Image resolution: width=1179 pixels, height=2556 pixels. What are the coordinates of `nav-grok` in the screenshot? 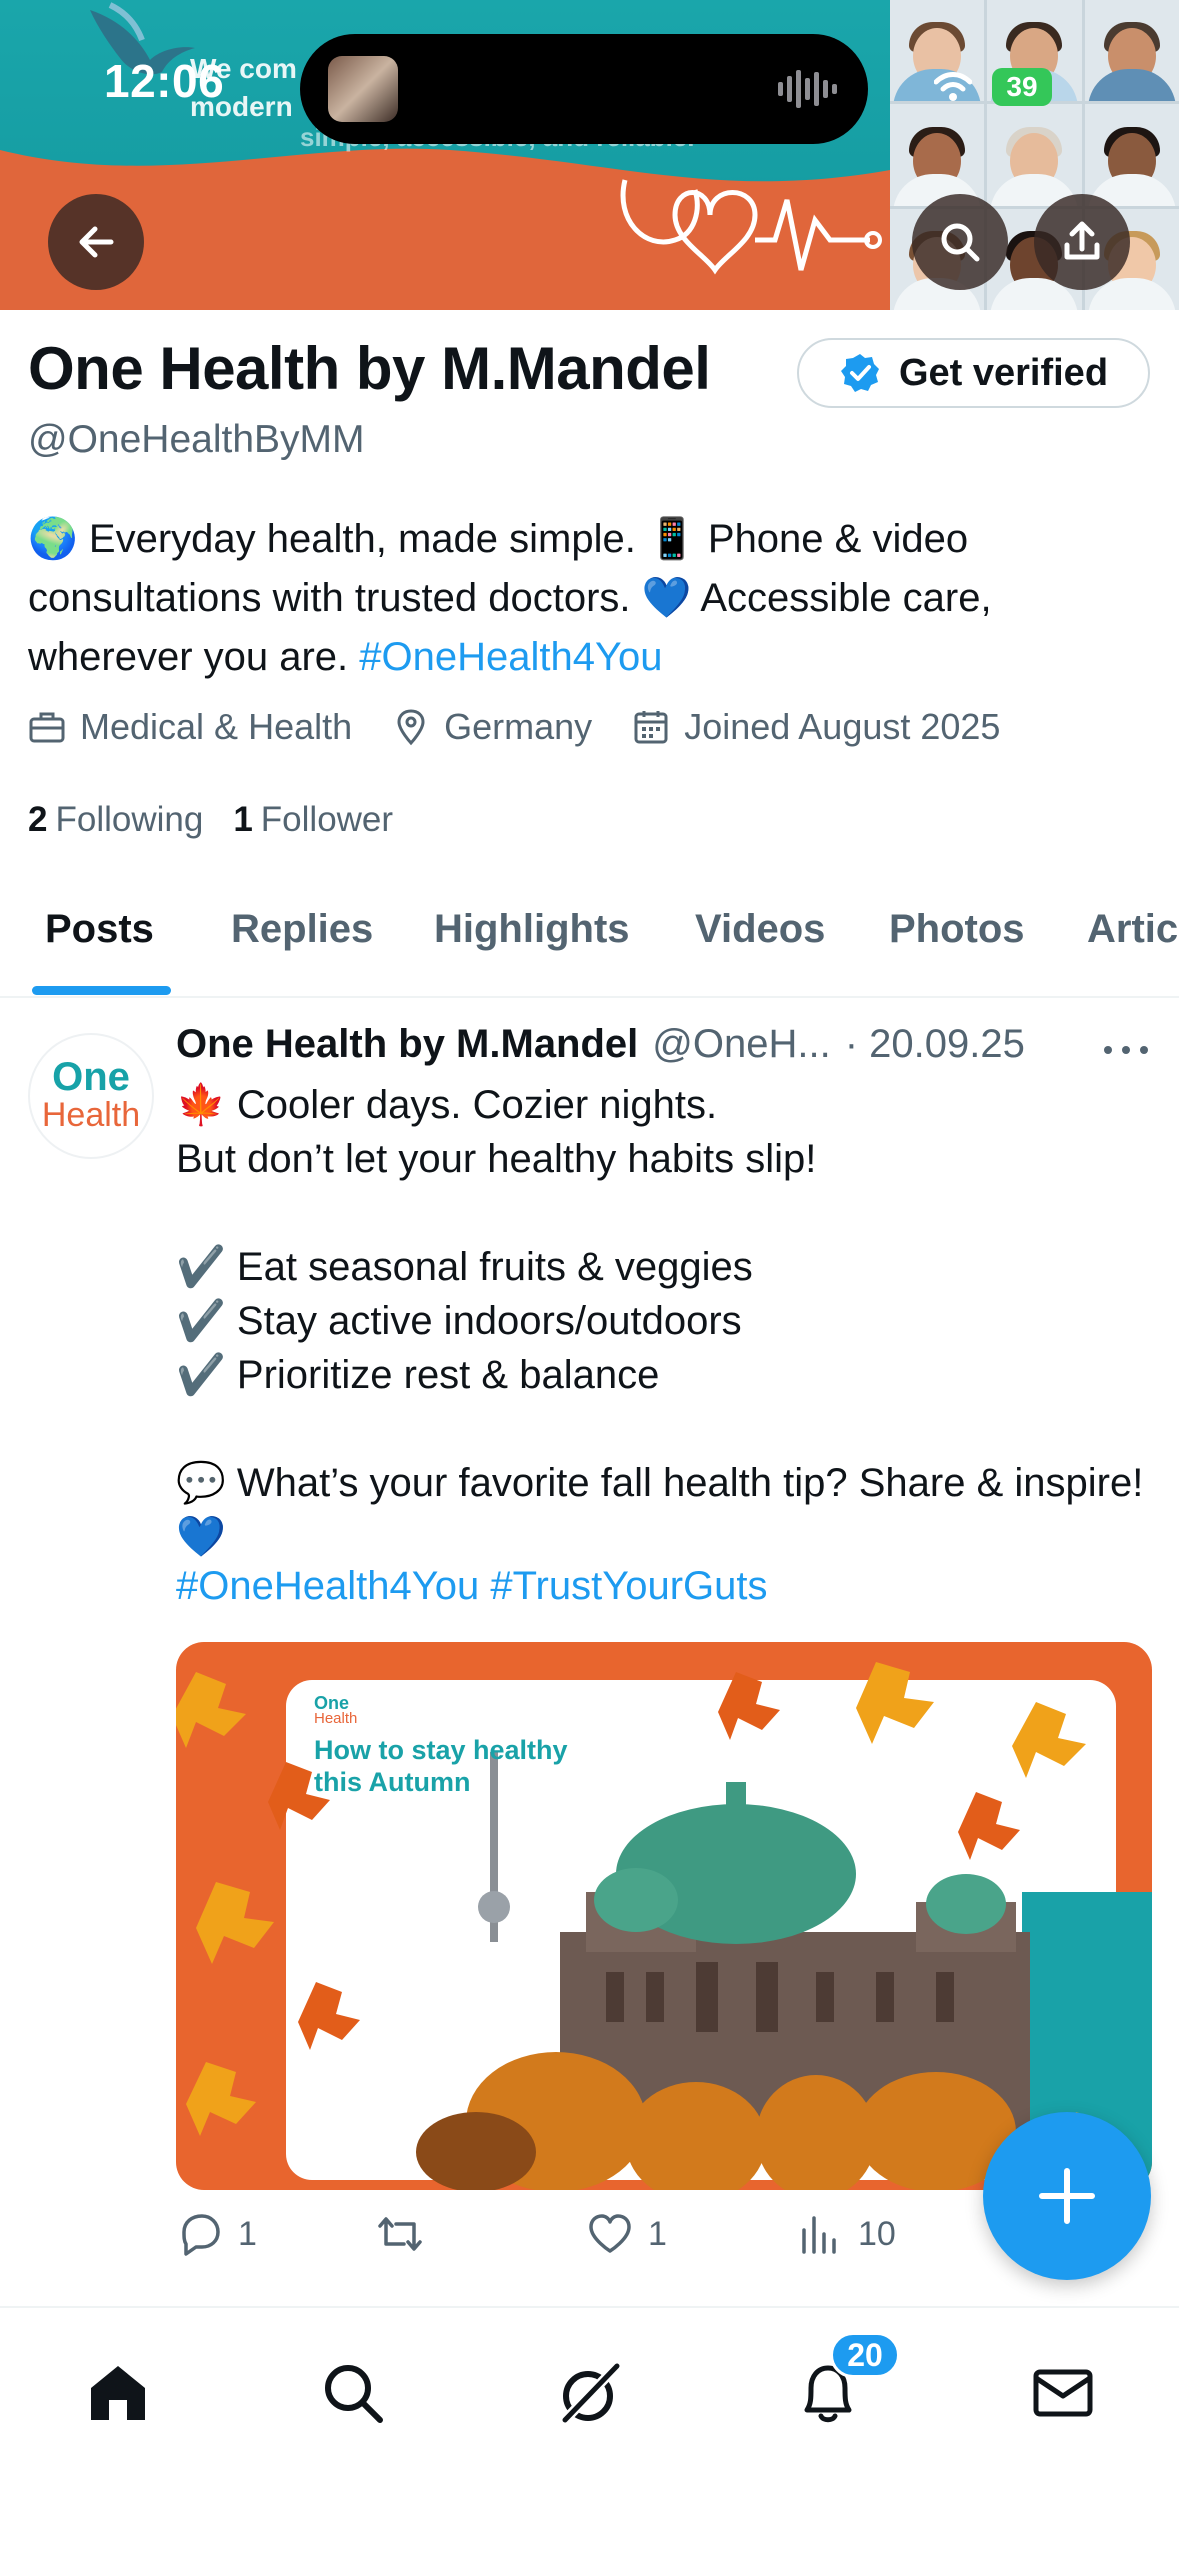 It's located at (590, 2393).